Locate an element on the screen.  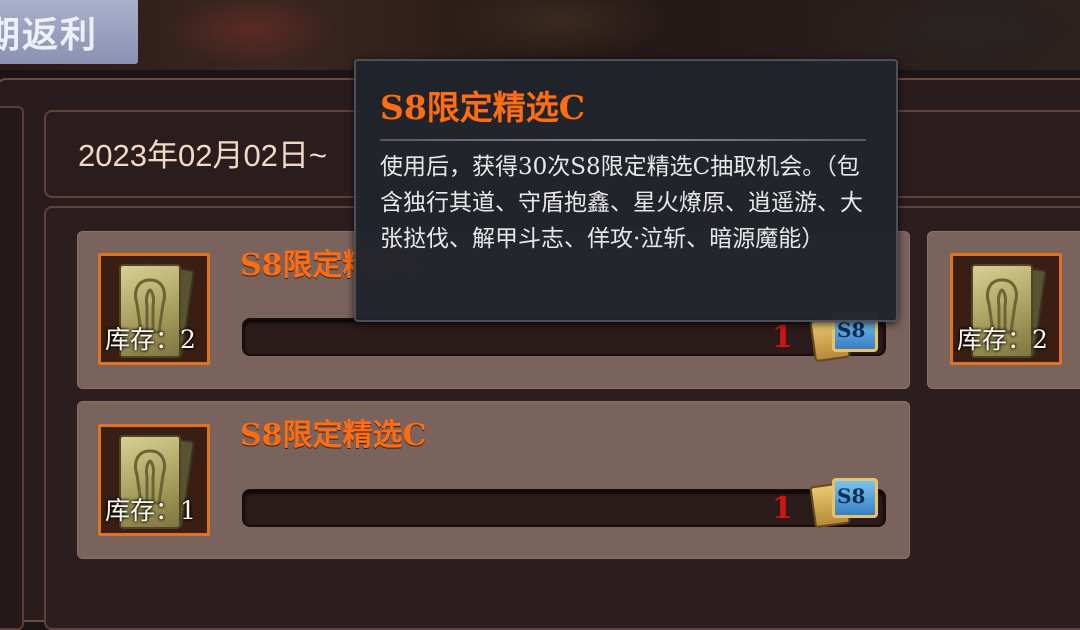
tooltip-divider is located at coordinates (623, 140).